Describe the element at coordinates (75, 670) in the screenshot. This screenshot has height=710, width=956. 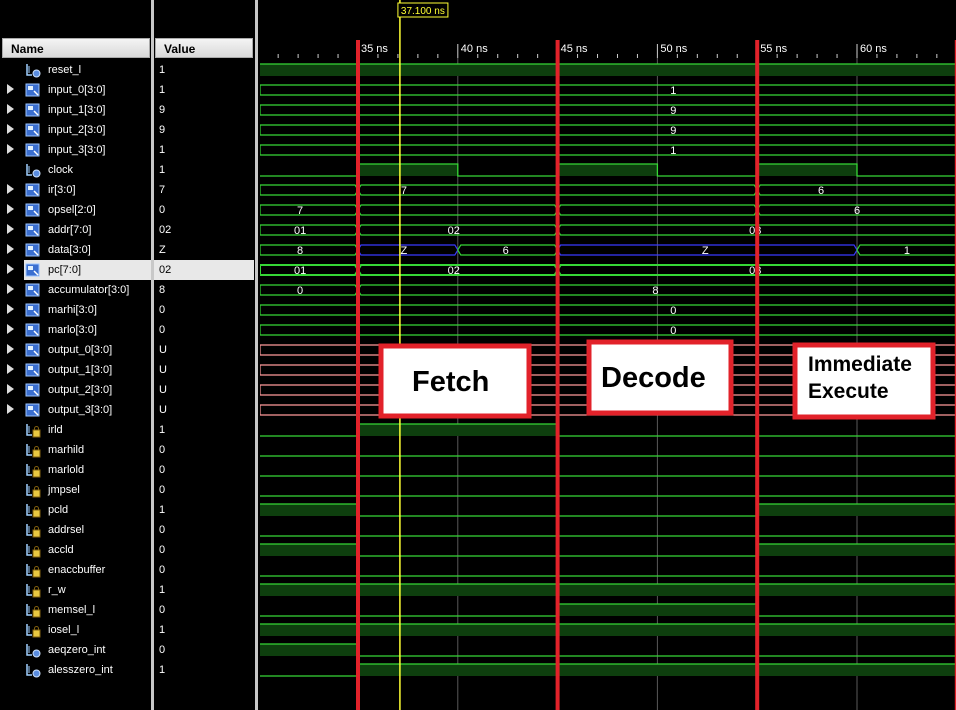
I see `signal-row: alesszero_int` at that location.